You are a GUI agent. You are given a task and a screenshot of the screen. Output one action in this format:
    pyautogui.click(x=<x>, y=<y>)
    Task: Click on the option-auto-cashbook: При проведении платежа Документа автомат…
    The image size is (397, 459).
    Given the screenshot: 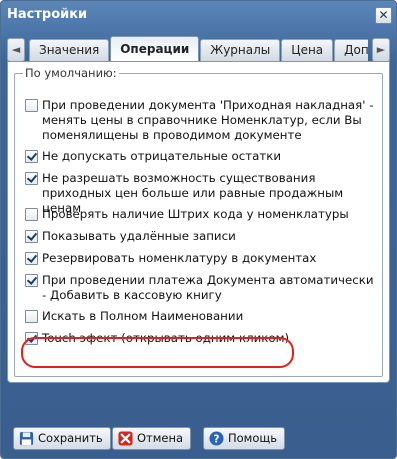 What is the action you would take?
    pyautogui.click(x=199, y=288)
    